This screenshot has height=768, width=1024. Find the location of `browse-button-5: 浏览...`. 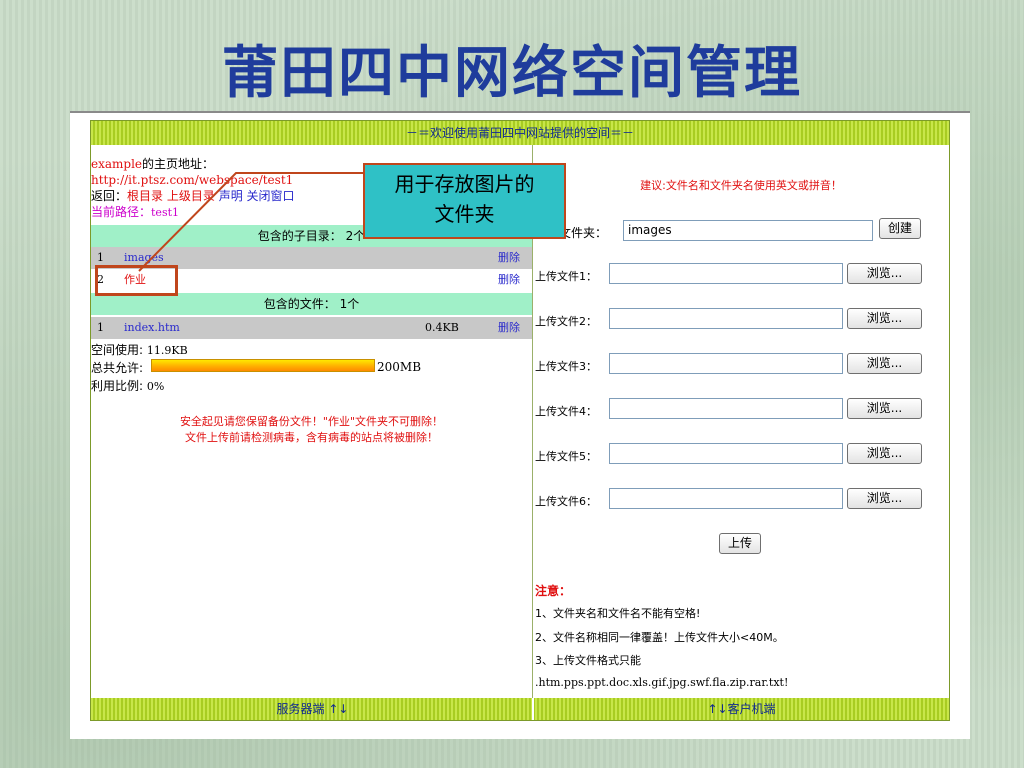

browse-button-5: 浏览... is located at coordinates (884, 453).